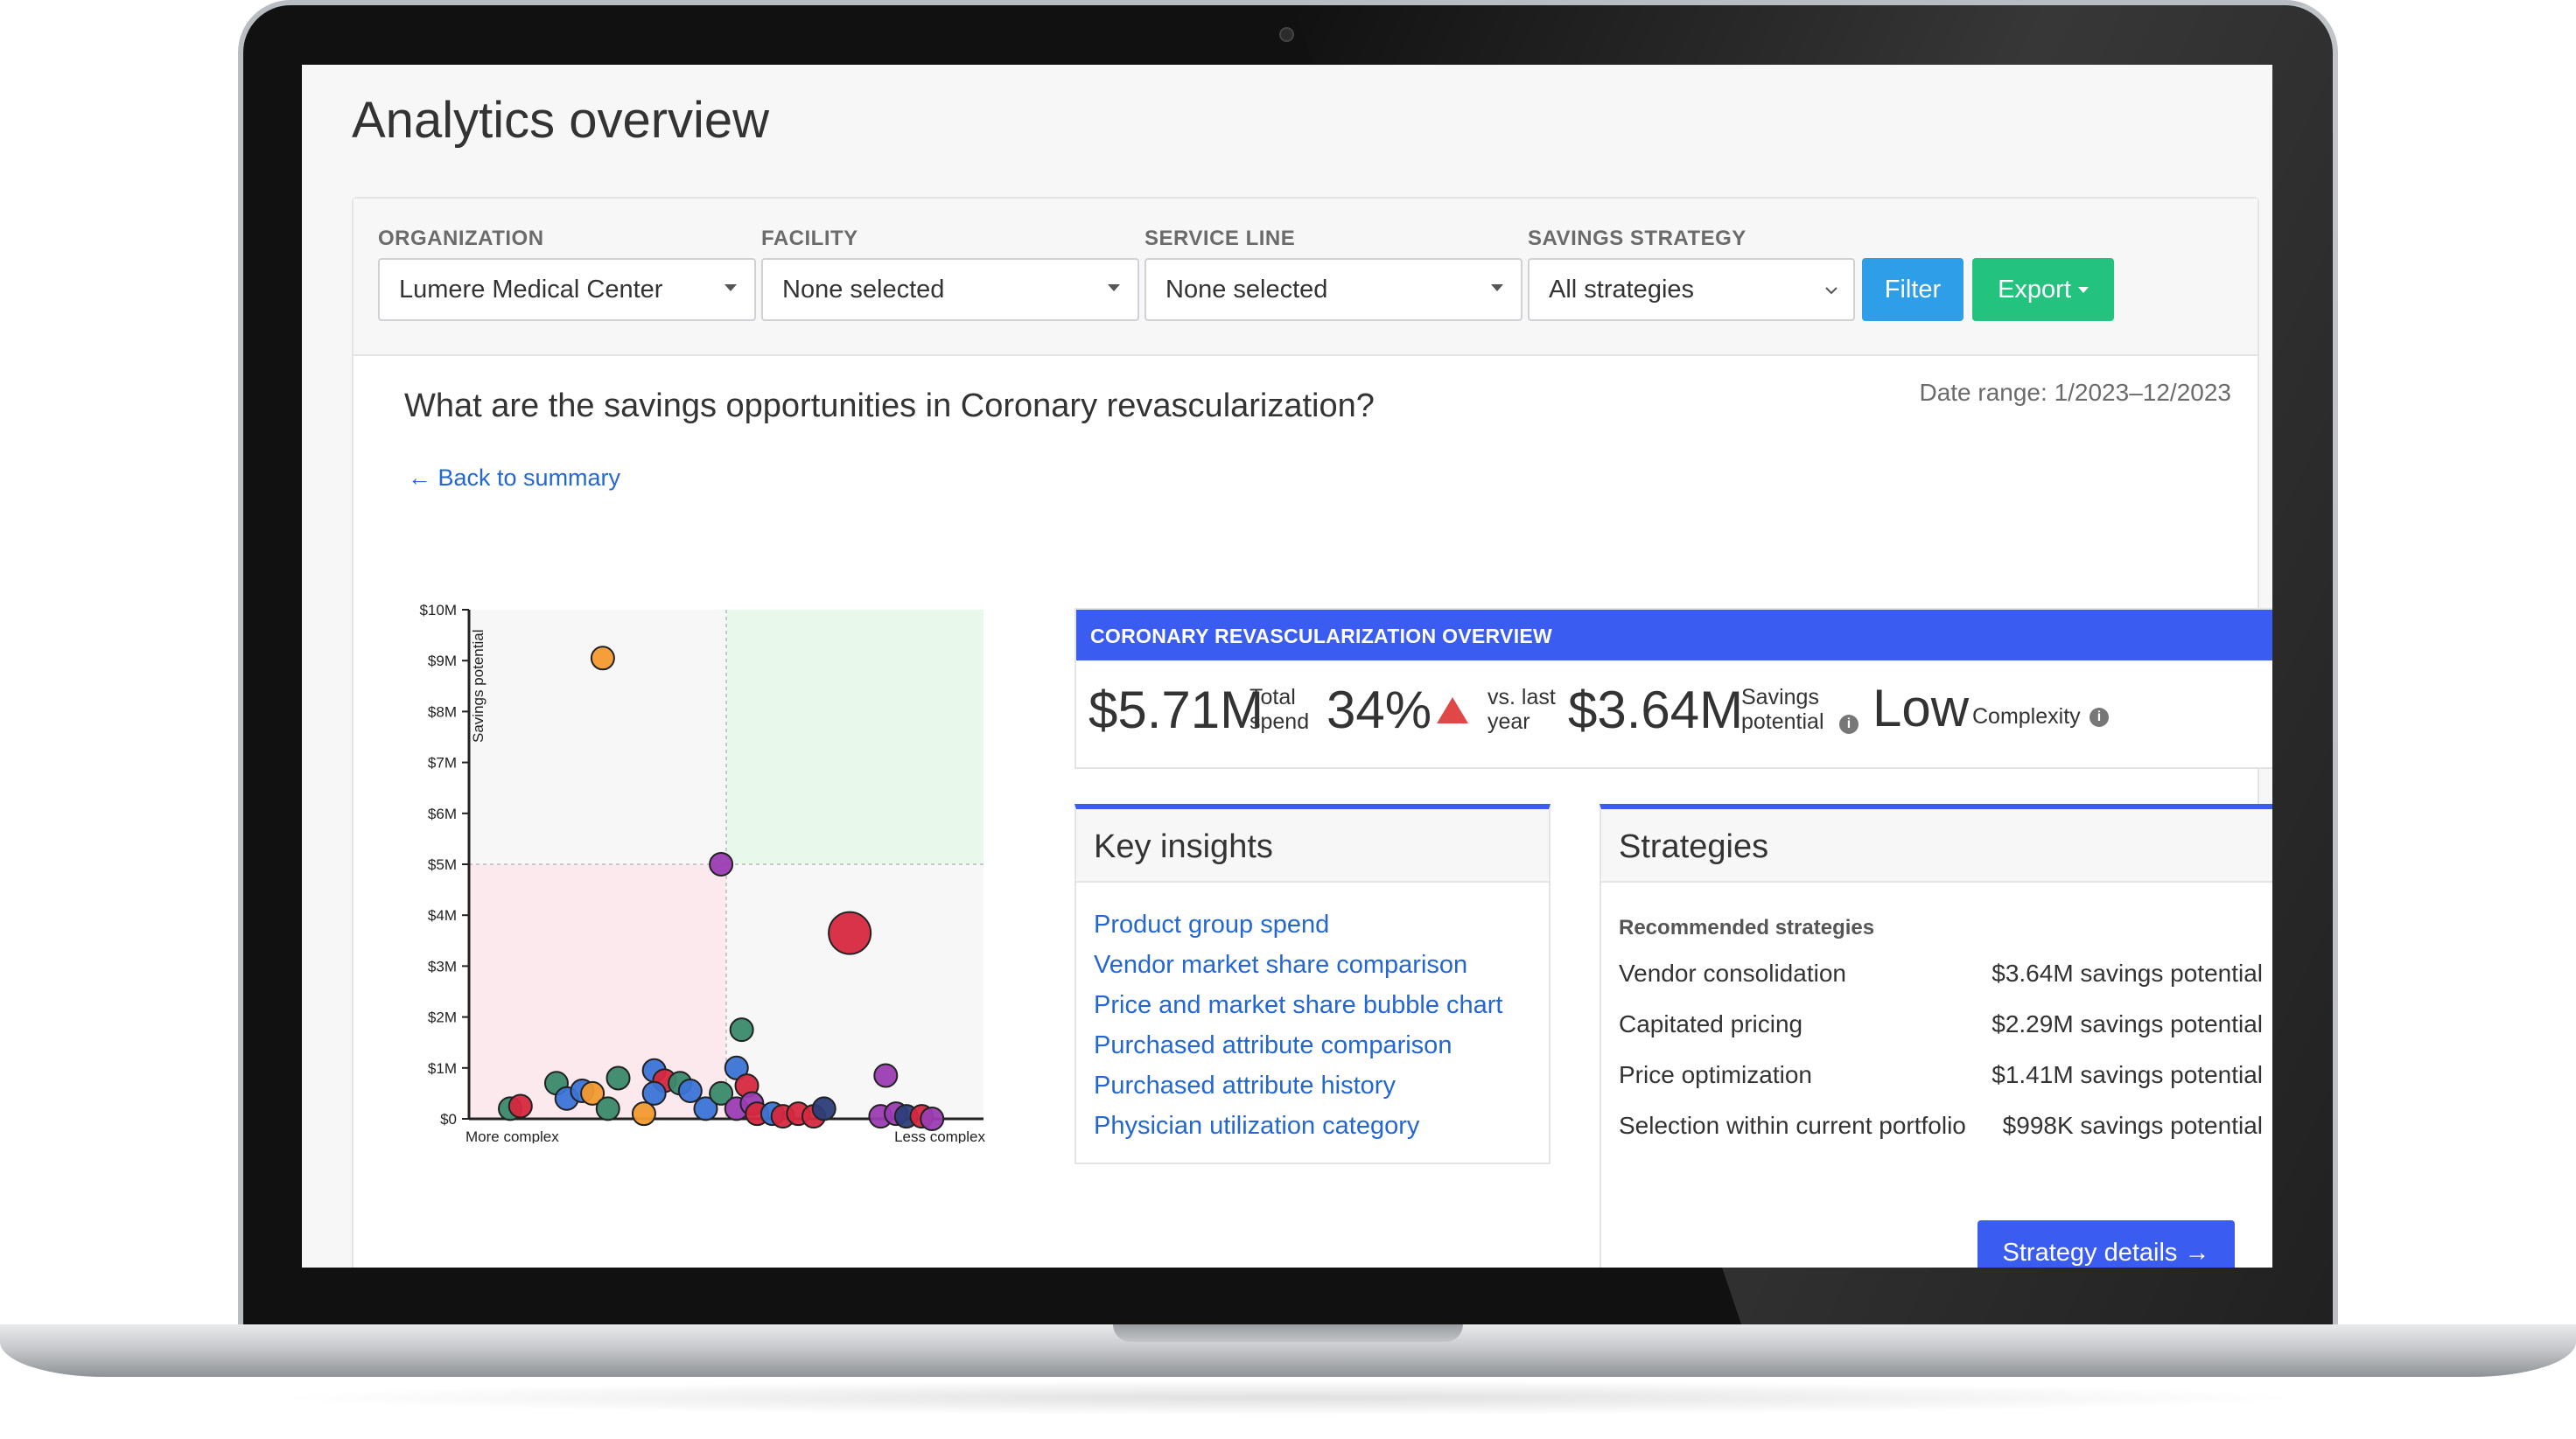 The width and height of the screenshot is (2576, 1439). What do you see at coordinates (2132, 1125) in the screenshot?
I see `strategy-value: $998K savings potential` at bounding box center [2132, 1125].